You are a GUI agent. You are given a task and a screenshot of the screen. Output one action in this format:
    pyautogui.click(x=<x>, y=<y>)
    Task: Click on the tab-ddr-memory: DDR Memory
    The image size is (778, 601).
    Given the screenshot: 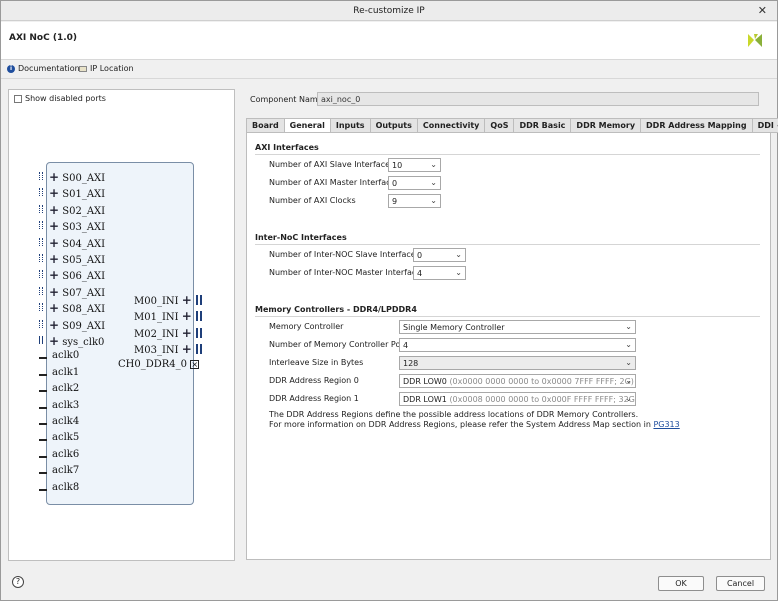 What is the action you would take?
    pyautogui.click(x=605, y=125)
    